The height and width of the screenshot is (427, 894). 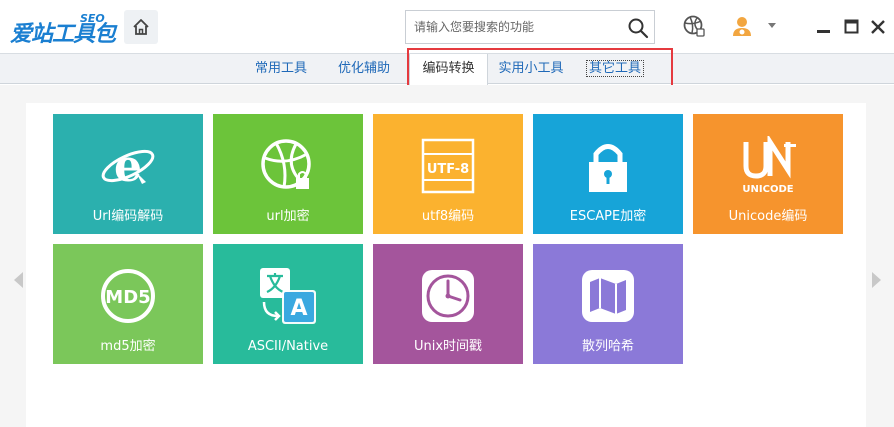 I want to click on svg-text: e, so click(x=128, y=166).